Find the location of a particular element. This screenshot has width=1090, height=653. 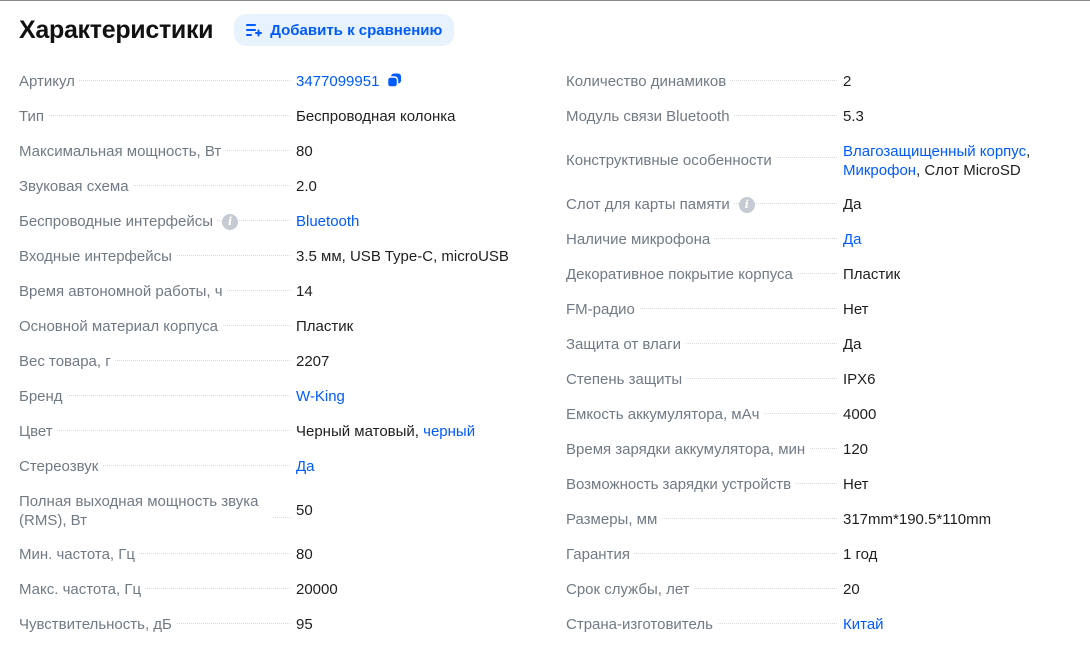

spec-row: Максимальная мощность, Вт 80 is located at coordinates (276, 151).